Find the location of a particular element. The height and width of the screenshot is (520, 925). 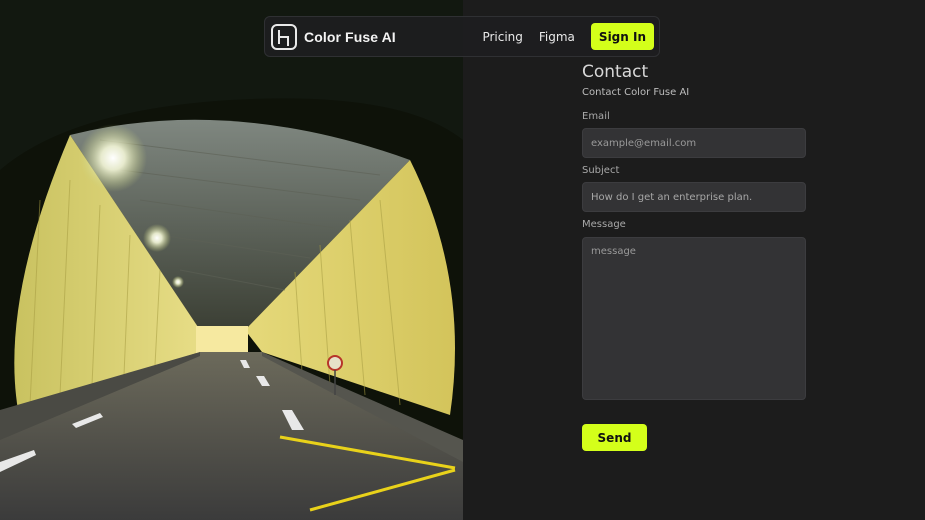

top-navbar: Color Fuse AI Pricing Figma Sign In is located at coordinates (462, 36).